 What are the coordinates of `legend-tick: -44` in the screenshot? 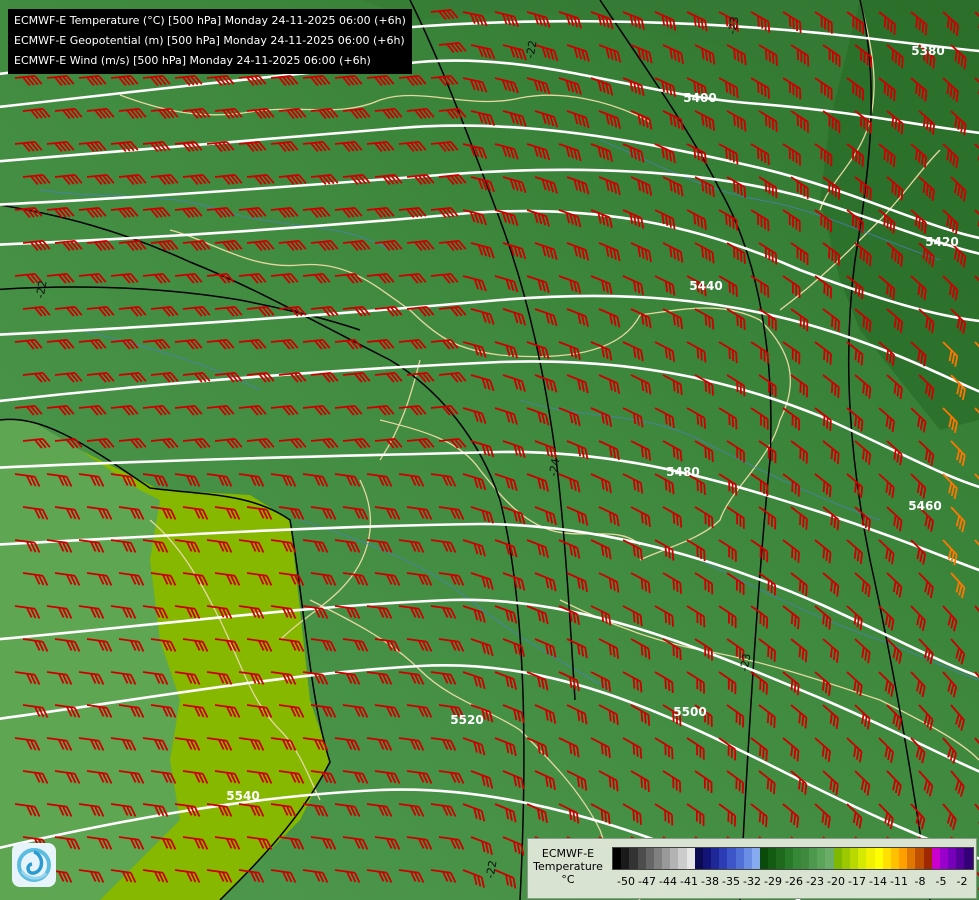 It's located at (668, 881).